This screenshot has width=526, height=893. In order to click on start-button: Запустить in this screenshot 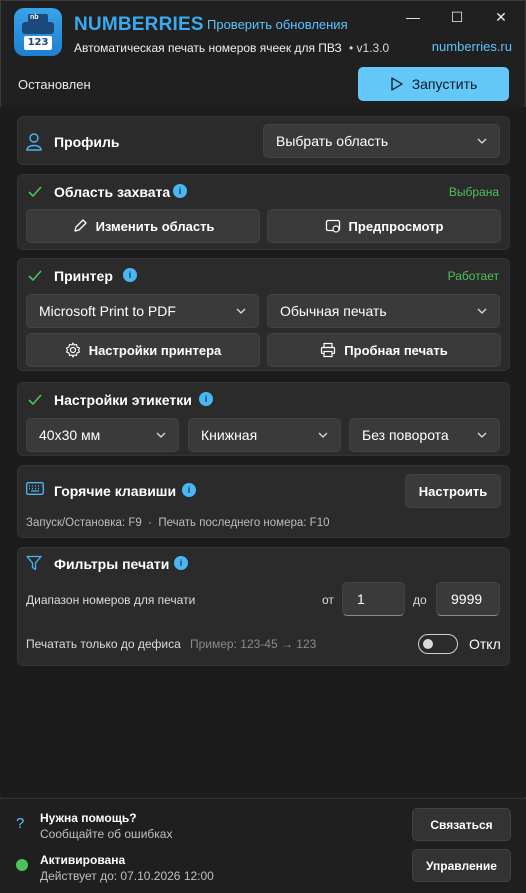, I will do `click(433, 84)`.